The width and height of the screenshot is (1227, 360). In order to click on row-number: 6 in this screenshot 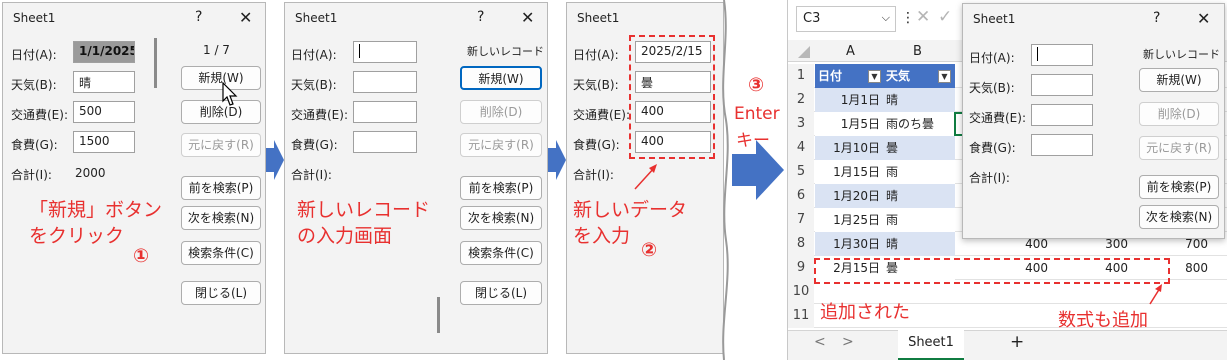, I will do `click(801, 196)`.